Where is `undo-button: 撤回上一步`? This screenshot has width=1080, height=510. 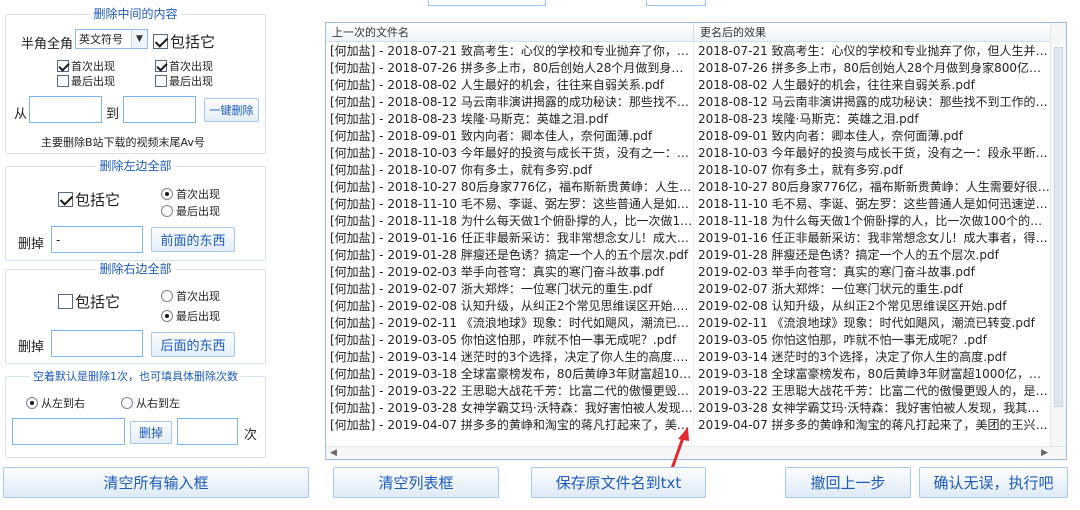 undo-button: 撤回上一步 is located at coordinates (848, 482).